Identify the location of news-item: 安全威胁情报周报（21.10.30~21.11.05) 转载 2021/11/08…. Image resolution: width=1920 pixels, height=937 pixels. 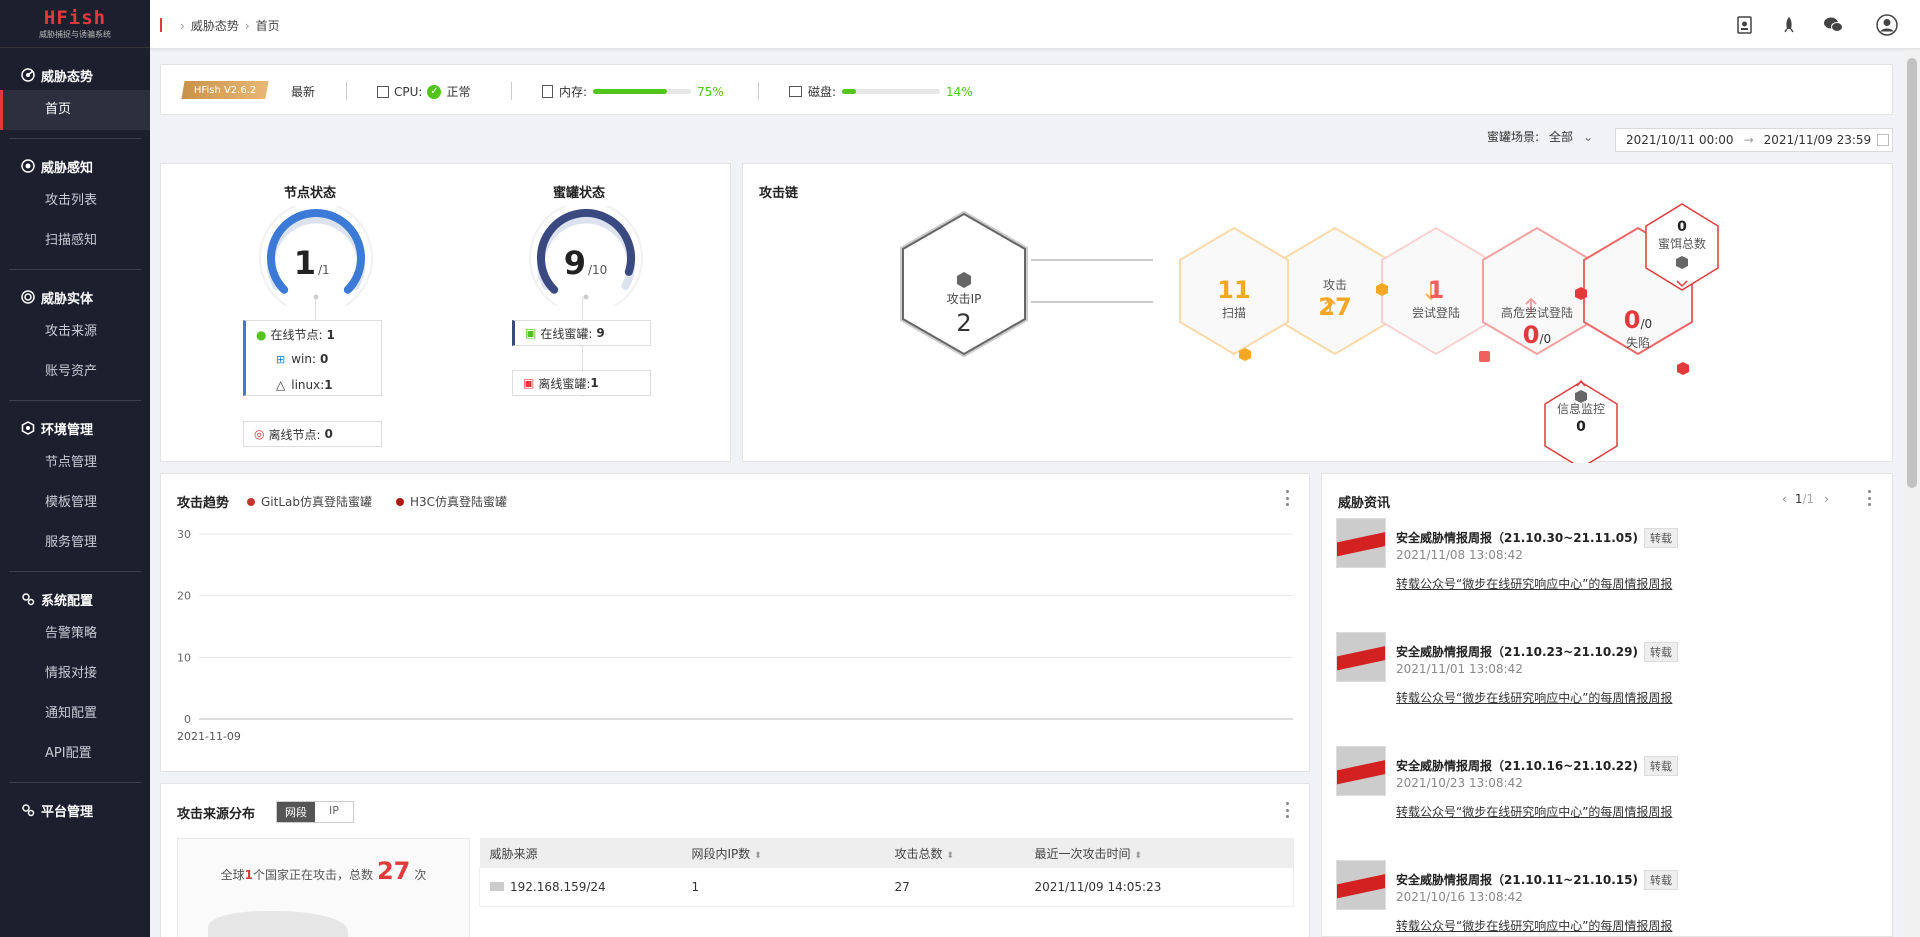
(1566, 573).